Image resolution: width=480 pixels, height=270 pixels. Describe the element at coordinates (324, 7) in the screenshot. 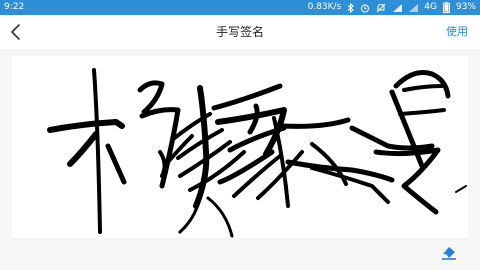

I see `network-speed: 0.83K/s` at that location.